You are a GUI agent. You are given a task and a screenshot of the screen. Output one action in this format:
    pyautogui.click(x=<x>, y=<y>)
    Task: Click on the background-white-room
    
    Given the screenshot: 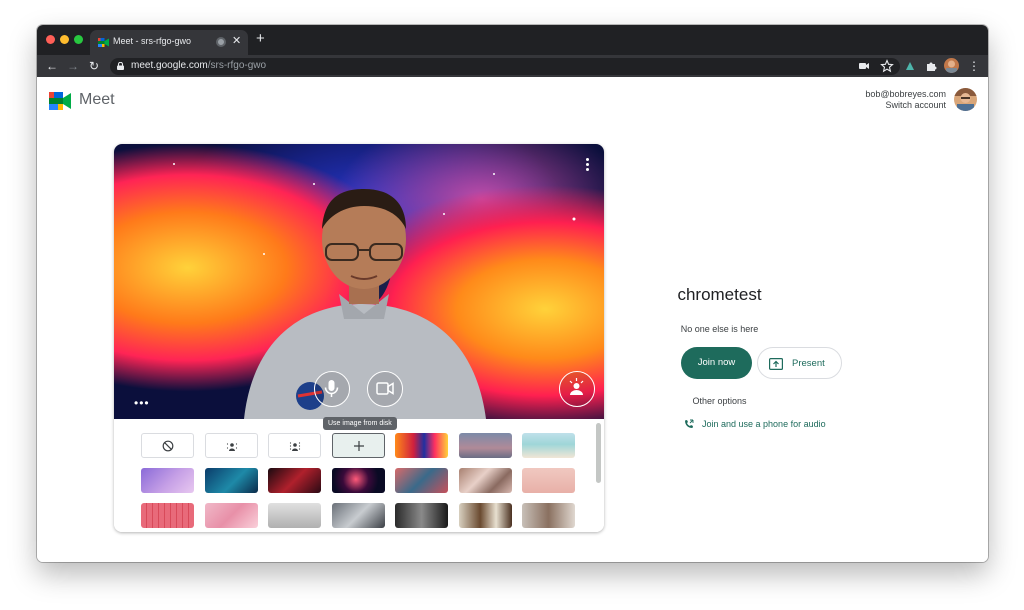 What is the action you would take?
    pyautogui.click(x=294, y=515)
    